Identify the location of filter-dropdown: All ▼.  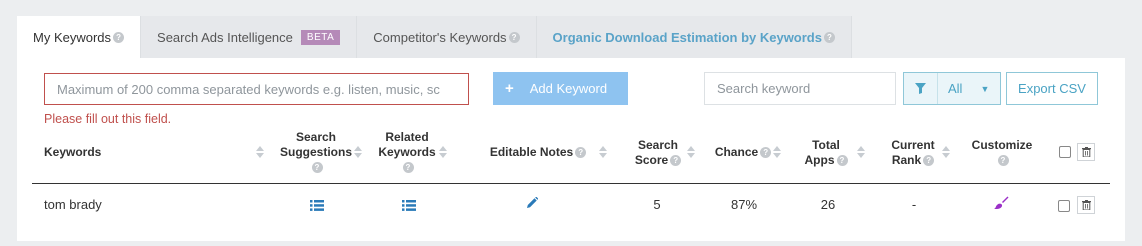
(952, 88).